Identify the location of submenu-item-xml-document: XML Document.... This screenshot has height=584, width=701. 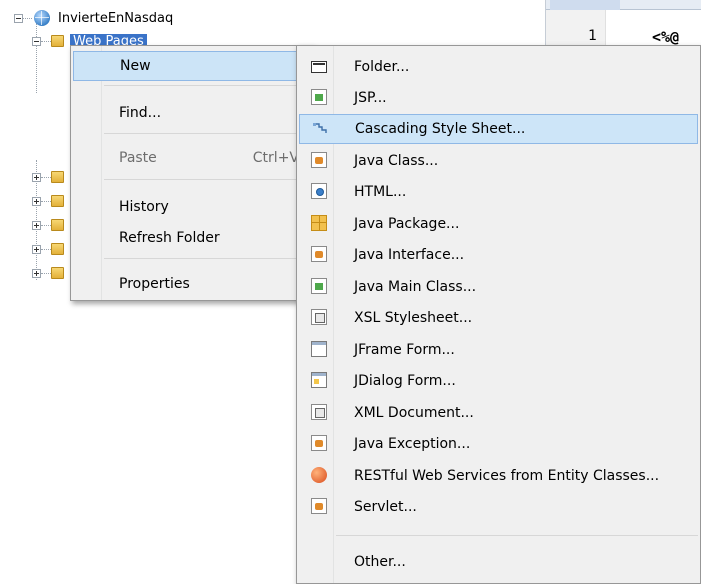
(498, 413).